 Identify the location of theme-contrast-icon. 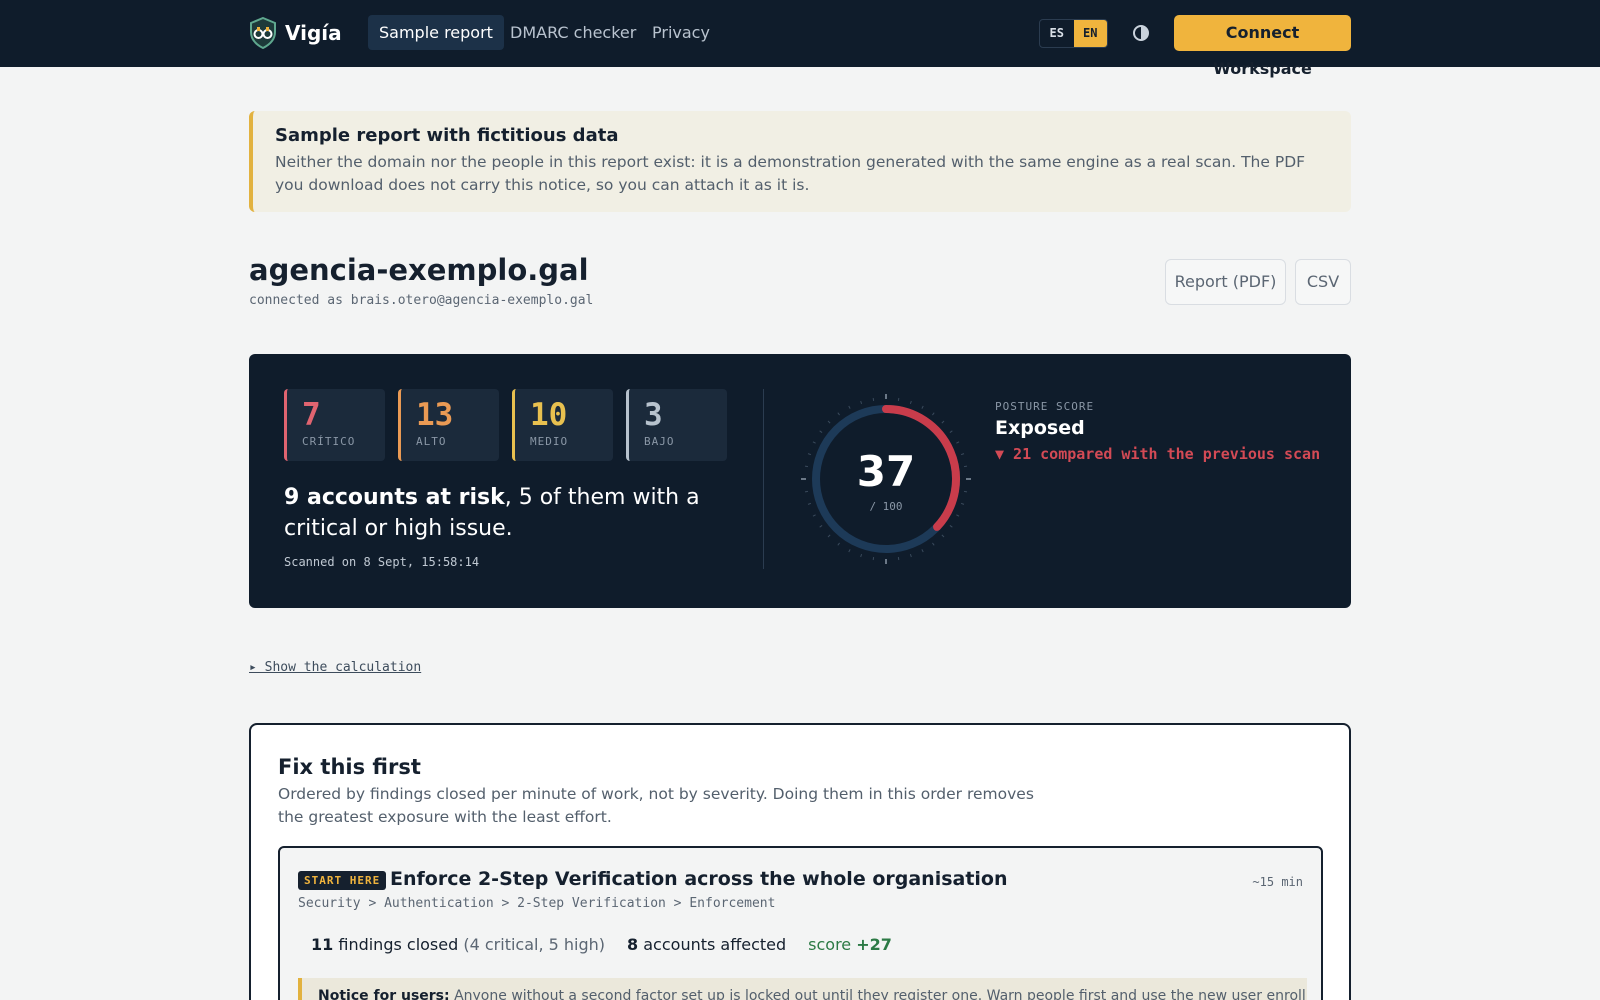
(1141, 33).